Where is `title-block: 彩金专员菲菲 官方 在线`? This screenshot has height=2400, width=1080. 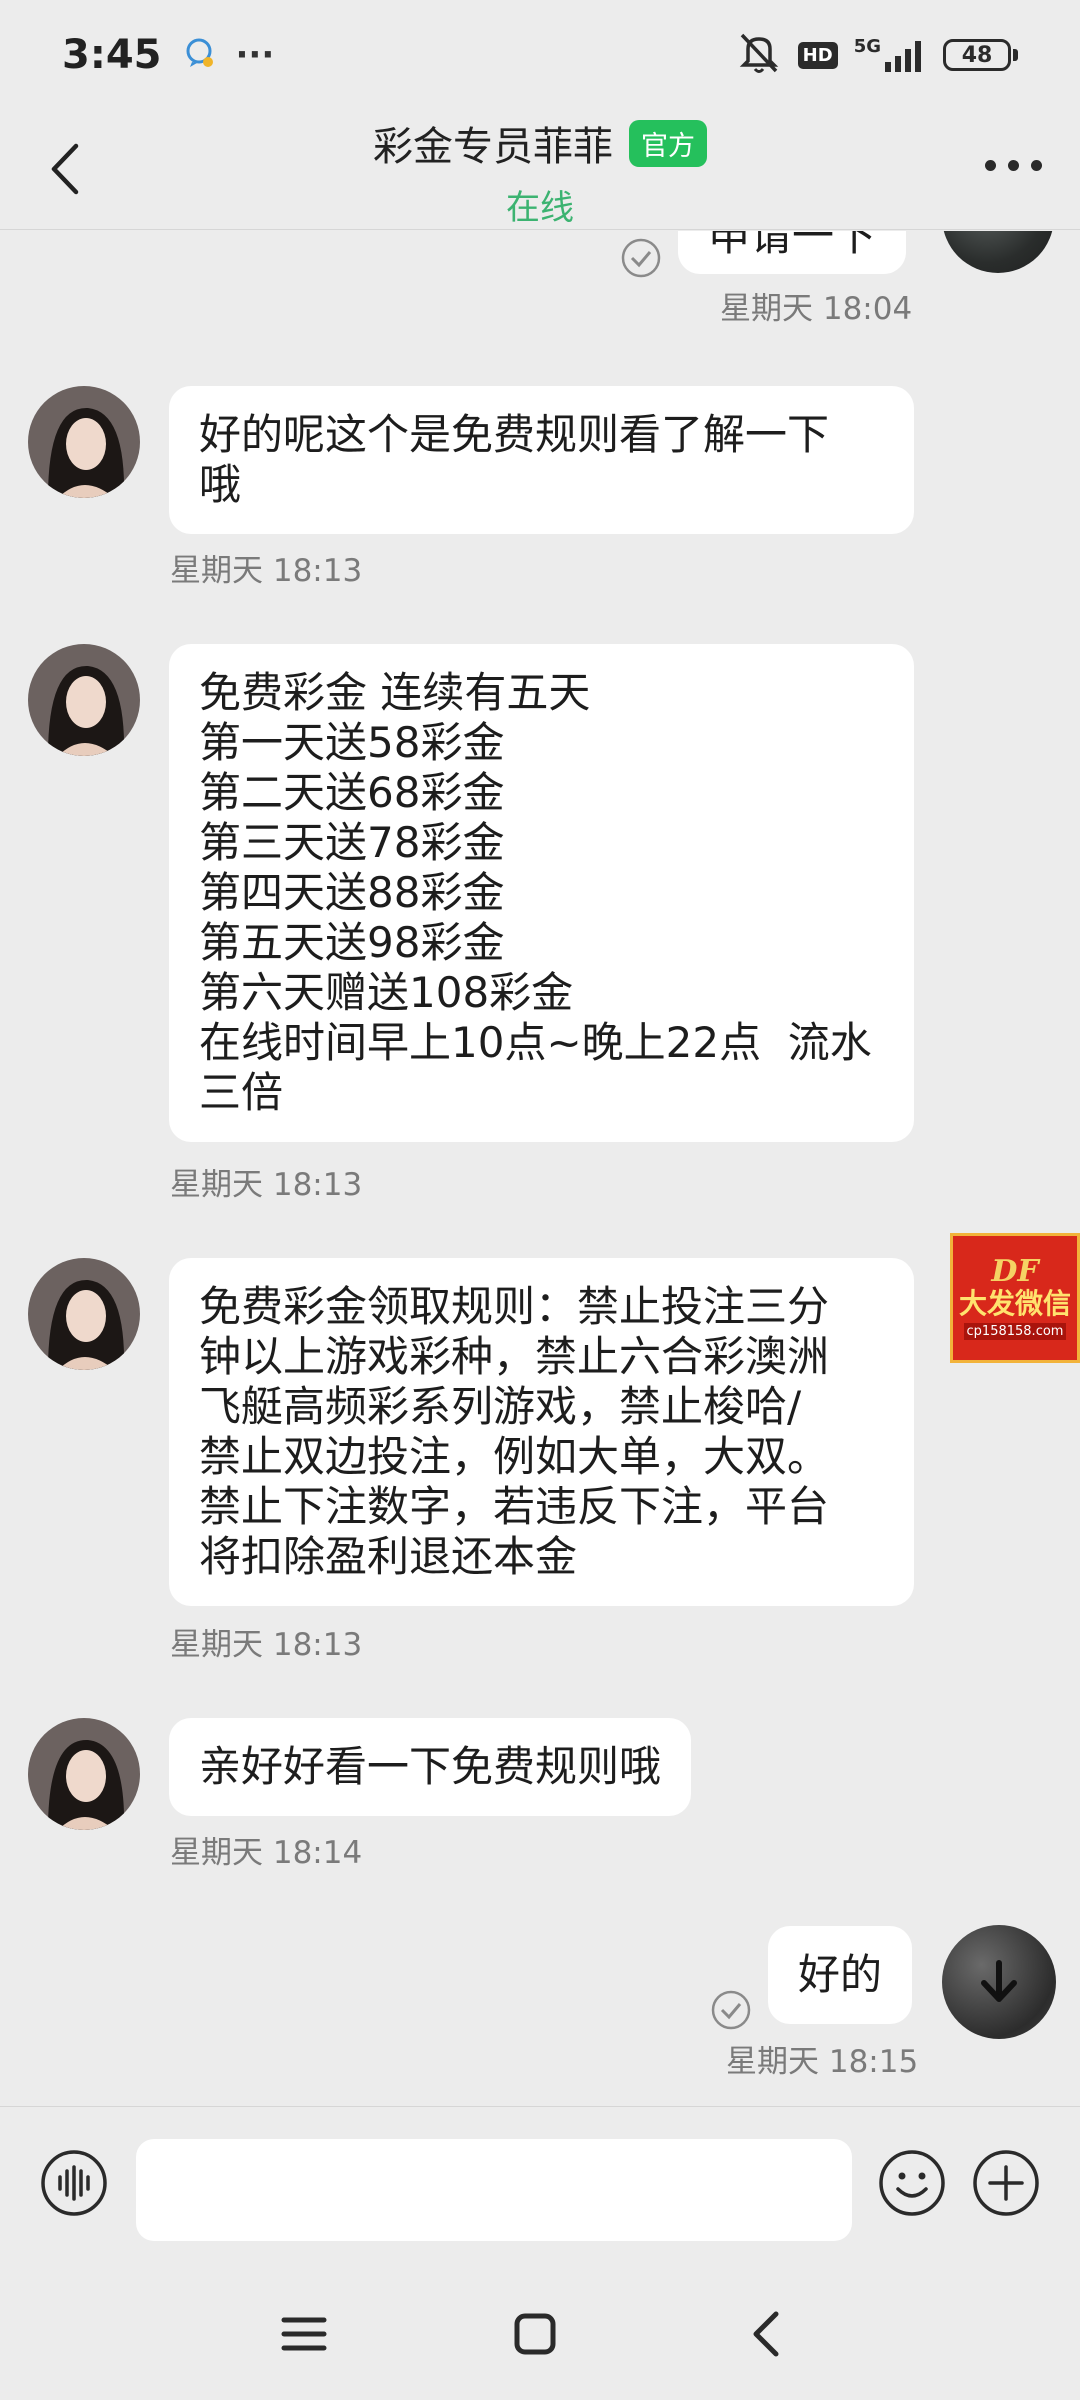 title-block: 彩金专员菲菲 官方 在线 is located at coordinates (540, 171).